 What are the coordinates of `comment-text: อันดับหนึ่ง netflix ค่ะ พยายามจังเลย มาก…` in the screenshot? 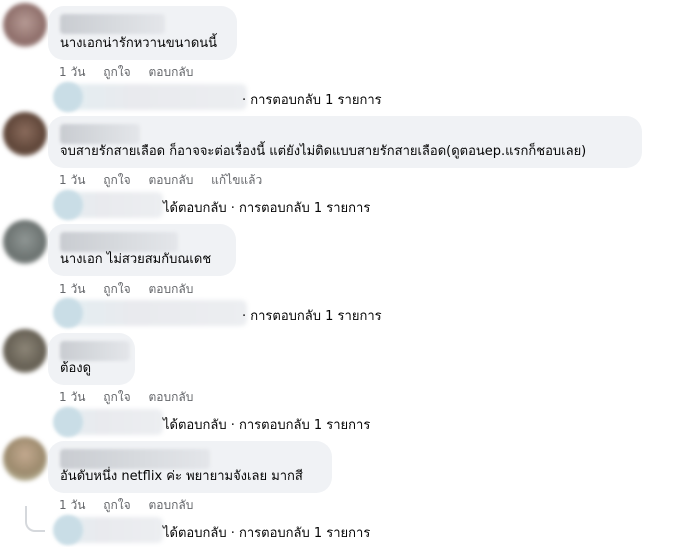 It's located at (181, 476).